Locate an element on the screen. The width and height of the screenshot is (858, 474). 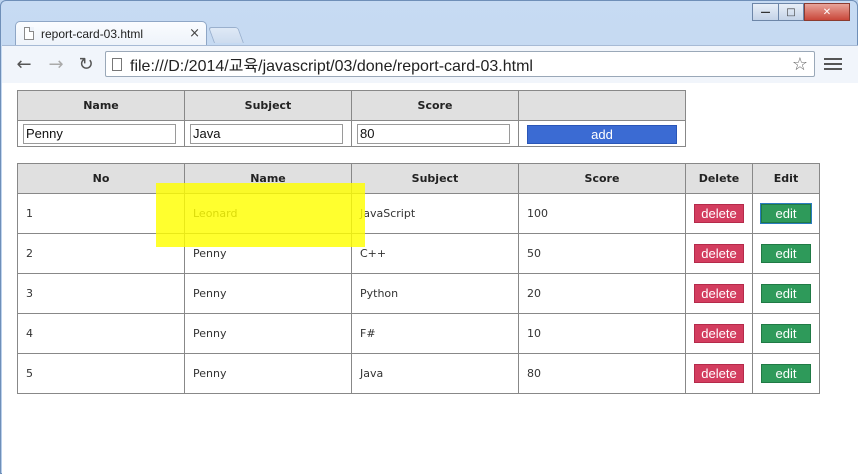
forward-button: → is located at coordinates (56, 64).